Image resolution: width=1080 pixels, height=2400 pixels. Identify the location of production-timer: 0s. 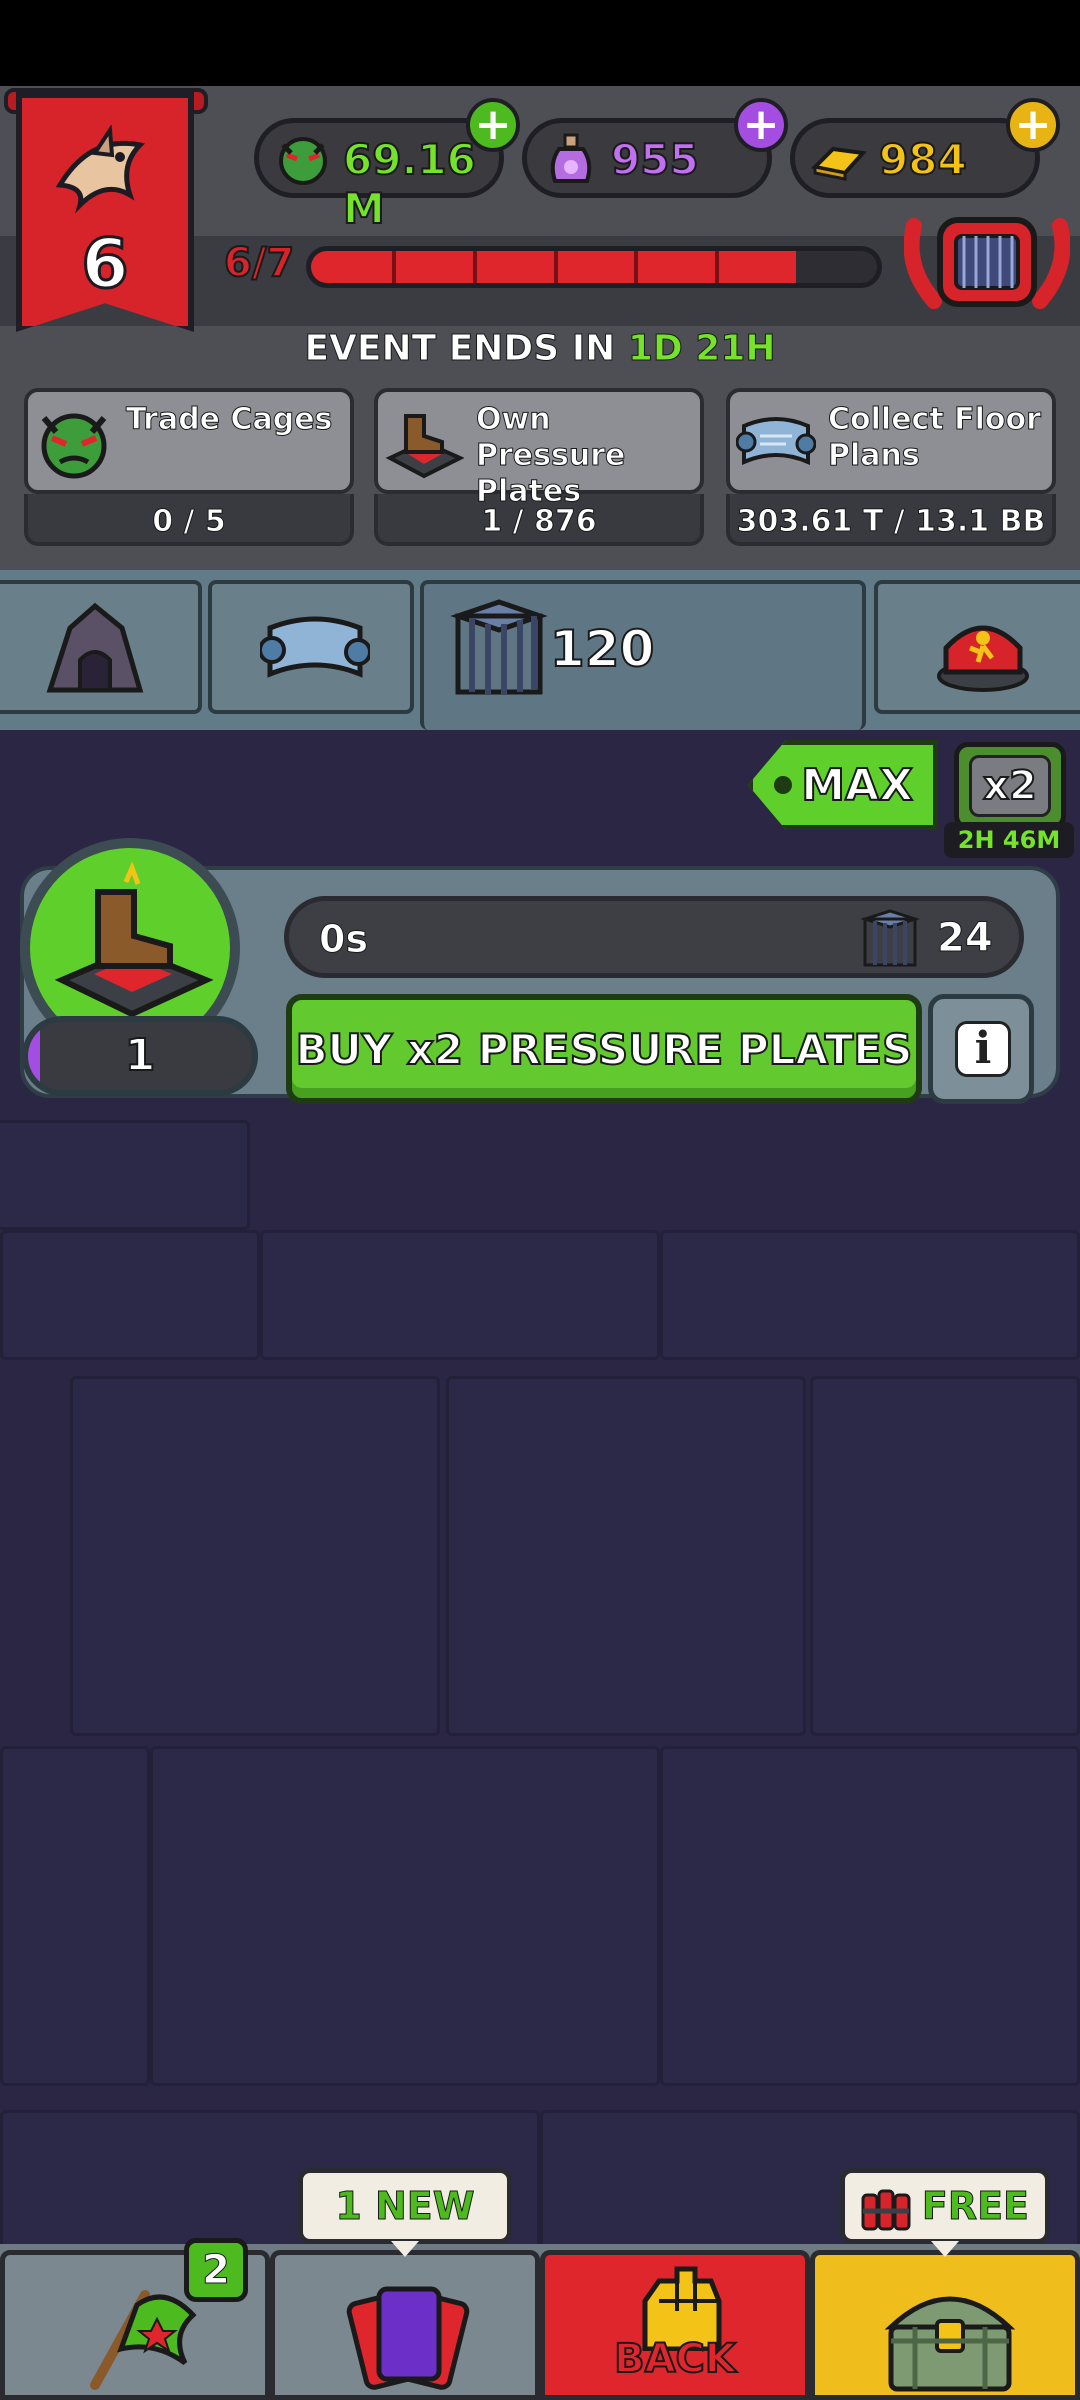
(343, 939).